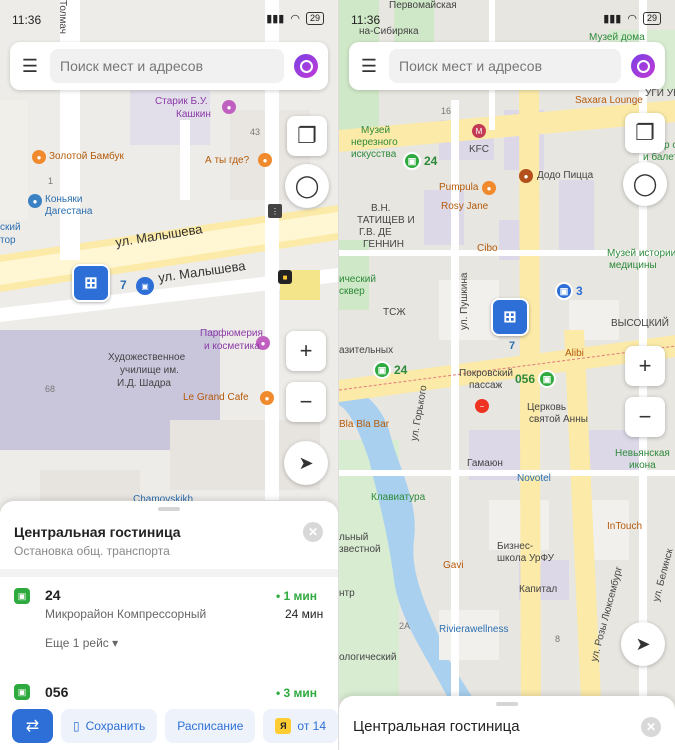  What do you see at coordinates (547, 407) in the screenshot?
I see `poi-label-tserkov-1: Церковь` at bounding box center [547, 407].